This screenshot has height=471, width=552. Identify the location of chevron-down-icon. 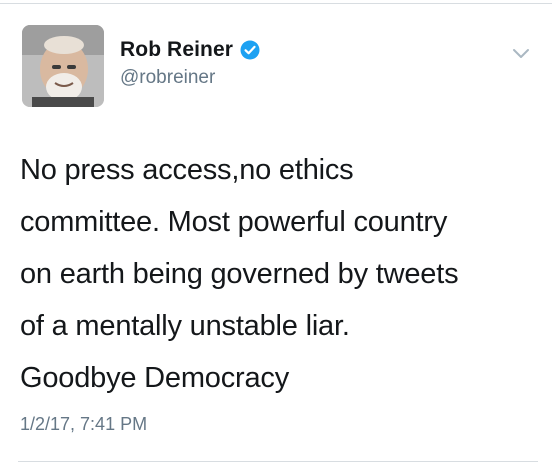
(521, 54).